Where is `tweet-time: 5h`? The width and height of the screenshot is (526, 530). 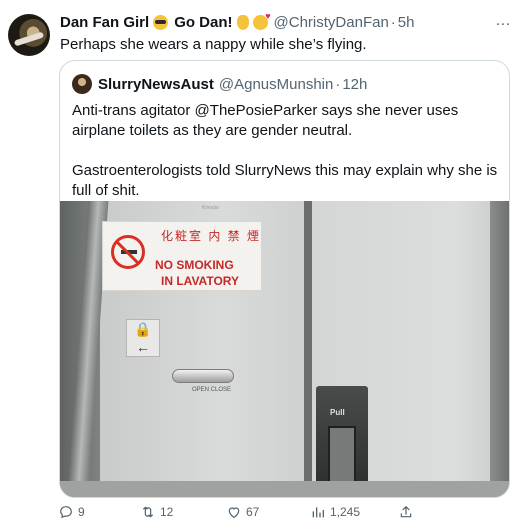 tweet-time: 5h is located at coordinates (406, 22).